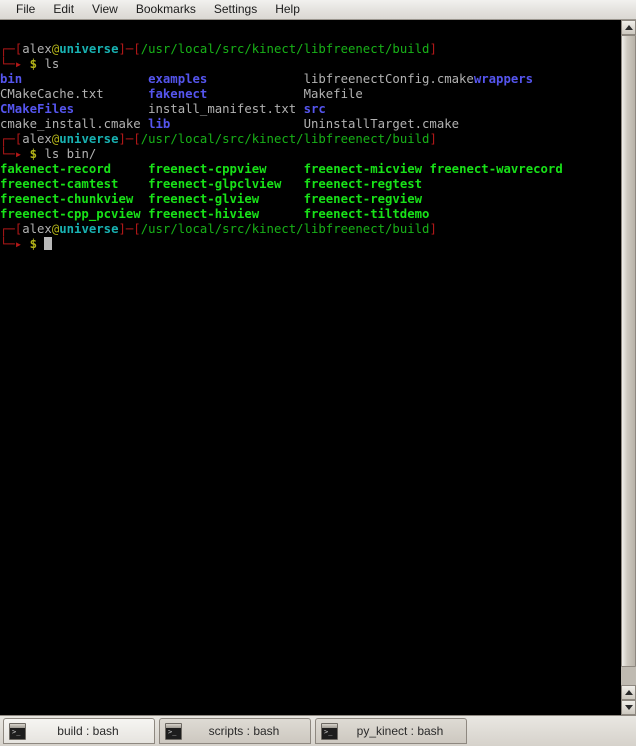 This screenshot has height=746, width=636. I want to click on output-line: CMakeFiles install_manifest.txt src, so click(310, 109).